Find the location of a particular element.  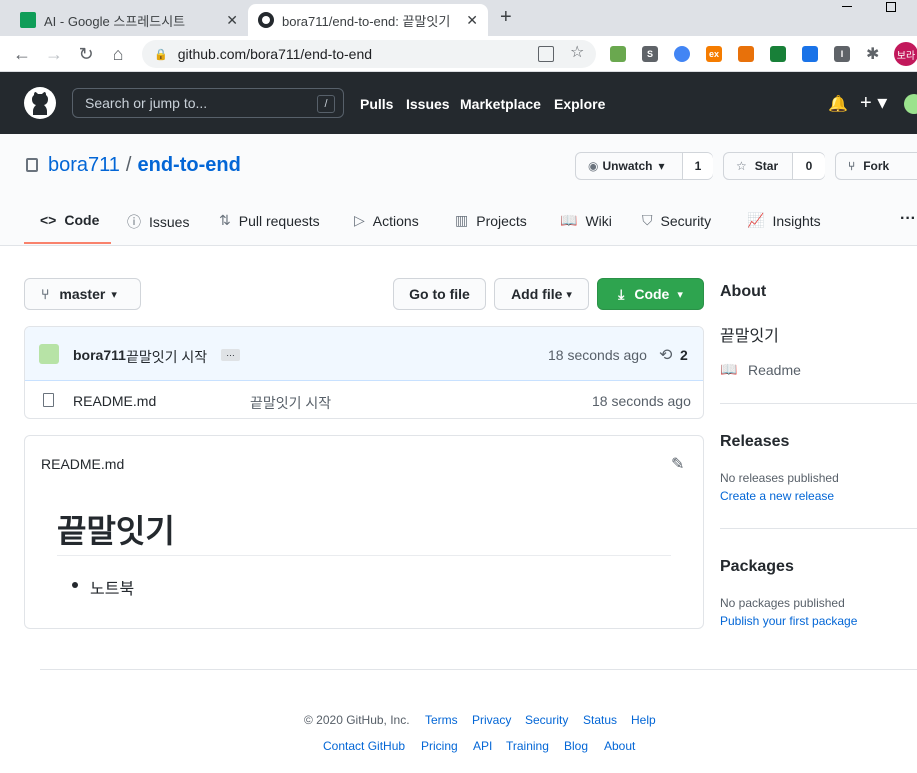

create-new-icon: + ▾ is located at coordinates (873, 102).